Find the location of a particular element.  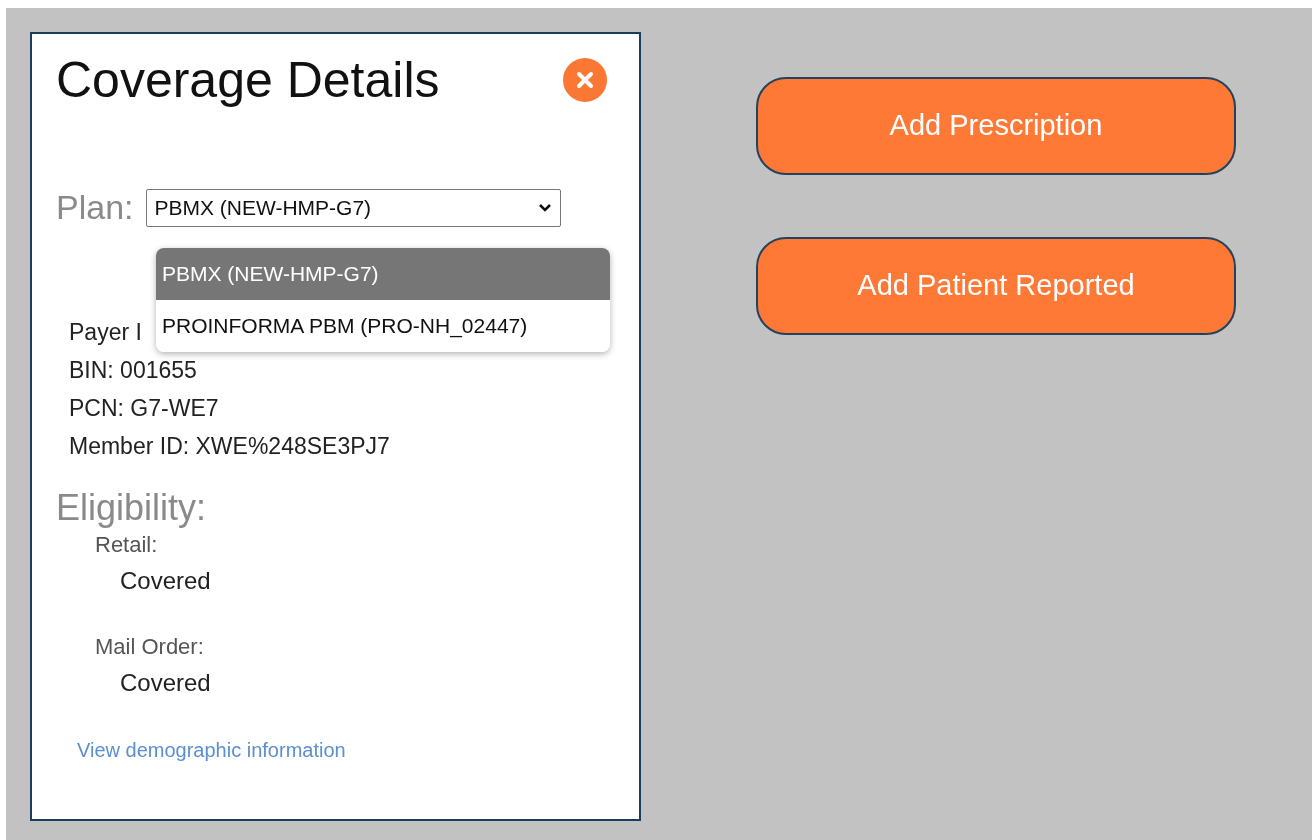

dropdown-option: PBMX (NEW-HMP-G7) is located at coordinates (383, 274).